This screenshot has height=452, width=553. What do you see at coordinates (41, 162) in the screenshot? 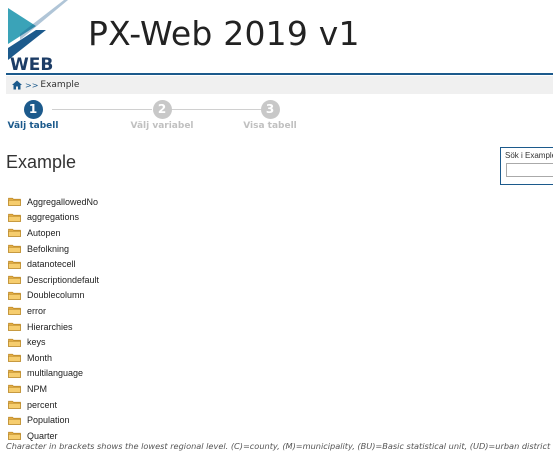
I see `page-title: Example` at bounding box center [41, 162].